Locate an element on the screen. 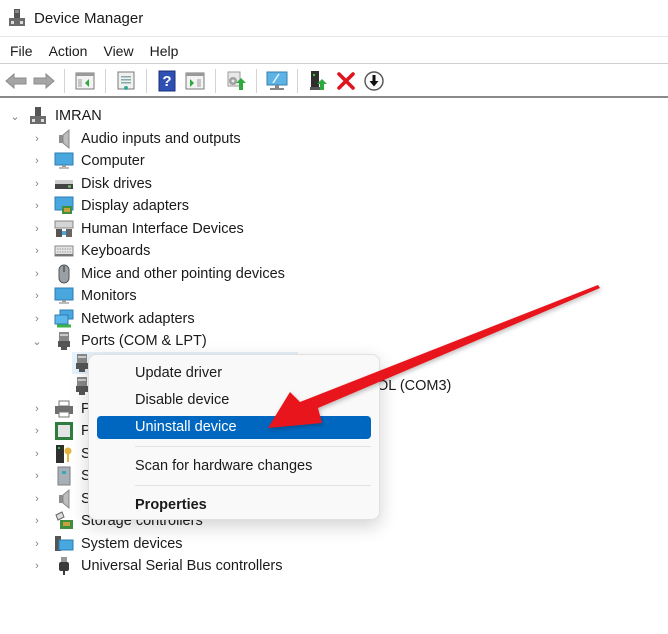 The height and width of the screenshot is (634, 668). usb-icon is located at coordinates (64, 566).